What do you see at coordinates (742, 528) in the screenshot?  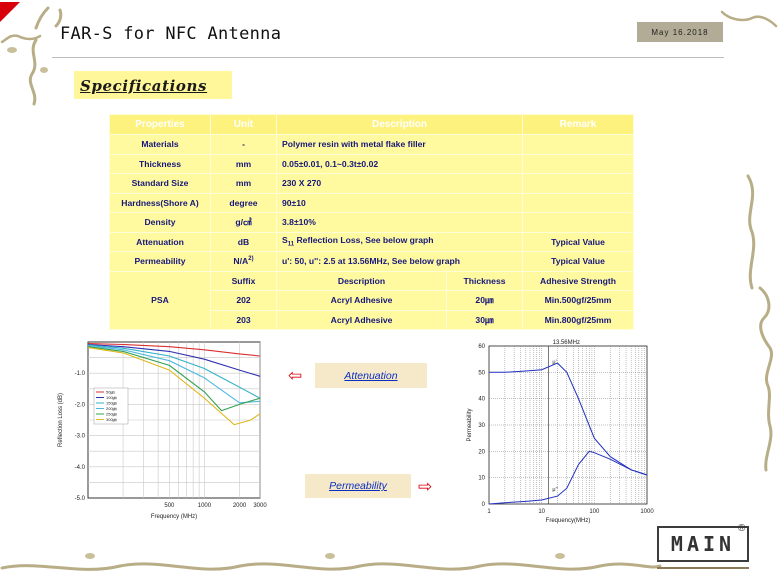 I see `registered-mark: ®` at bounding box center [742, 528].